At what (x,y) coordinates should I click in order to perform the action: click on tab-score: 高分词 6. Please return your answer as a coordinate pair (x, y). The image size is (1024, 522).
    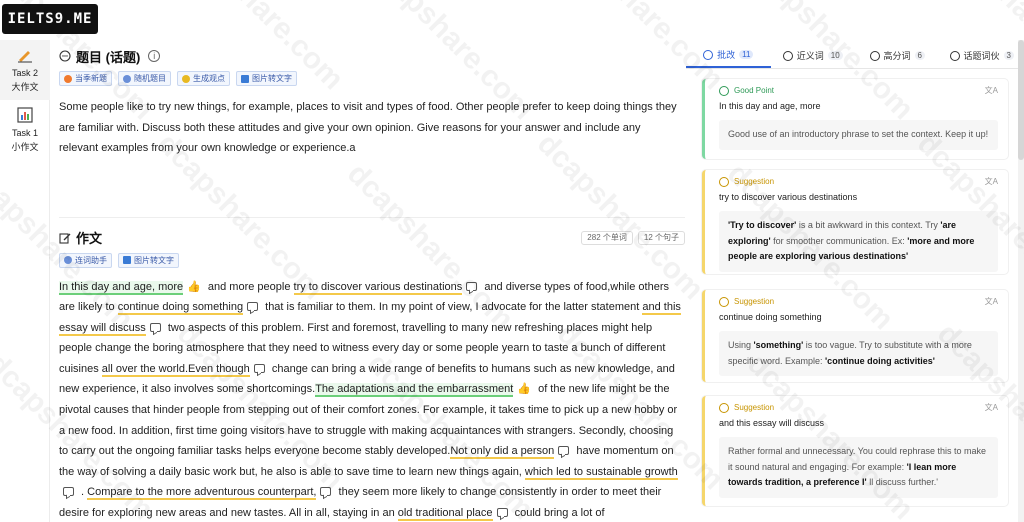
    Looking at the image, I should click on (897, 55).